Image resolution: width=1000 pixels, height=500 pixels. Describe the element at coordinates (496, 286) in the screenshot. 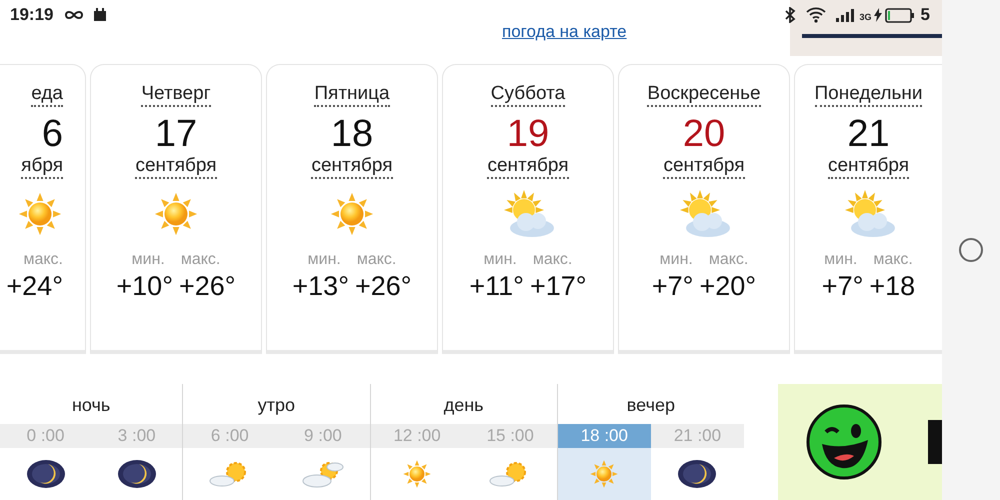

I see `min-temperature: +11°` at that location.